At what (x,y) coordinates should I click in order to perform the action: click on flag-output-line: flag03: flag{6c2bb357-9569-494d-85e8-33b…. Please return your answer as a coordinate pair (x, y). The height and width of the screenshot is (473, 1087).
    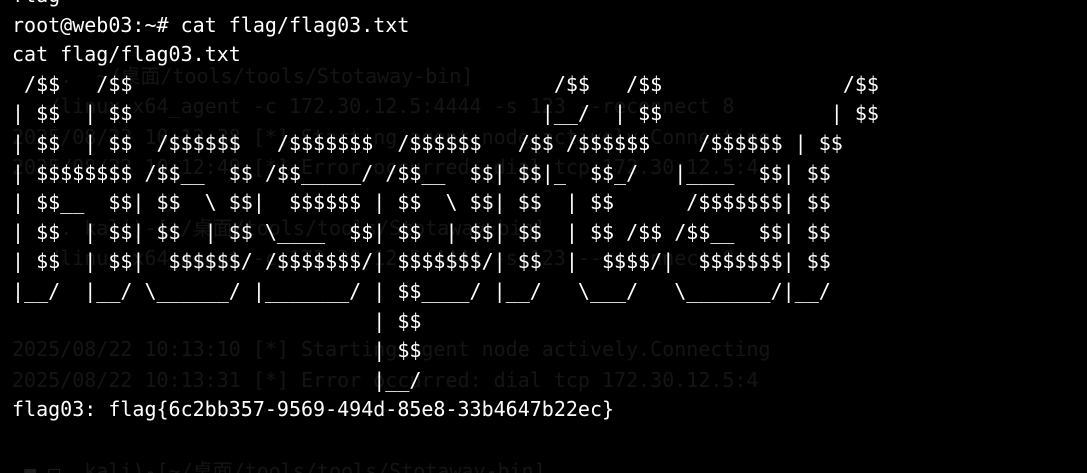
    Looking at the image, I should click on (313, 409).